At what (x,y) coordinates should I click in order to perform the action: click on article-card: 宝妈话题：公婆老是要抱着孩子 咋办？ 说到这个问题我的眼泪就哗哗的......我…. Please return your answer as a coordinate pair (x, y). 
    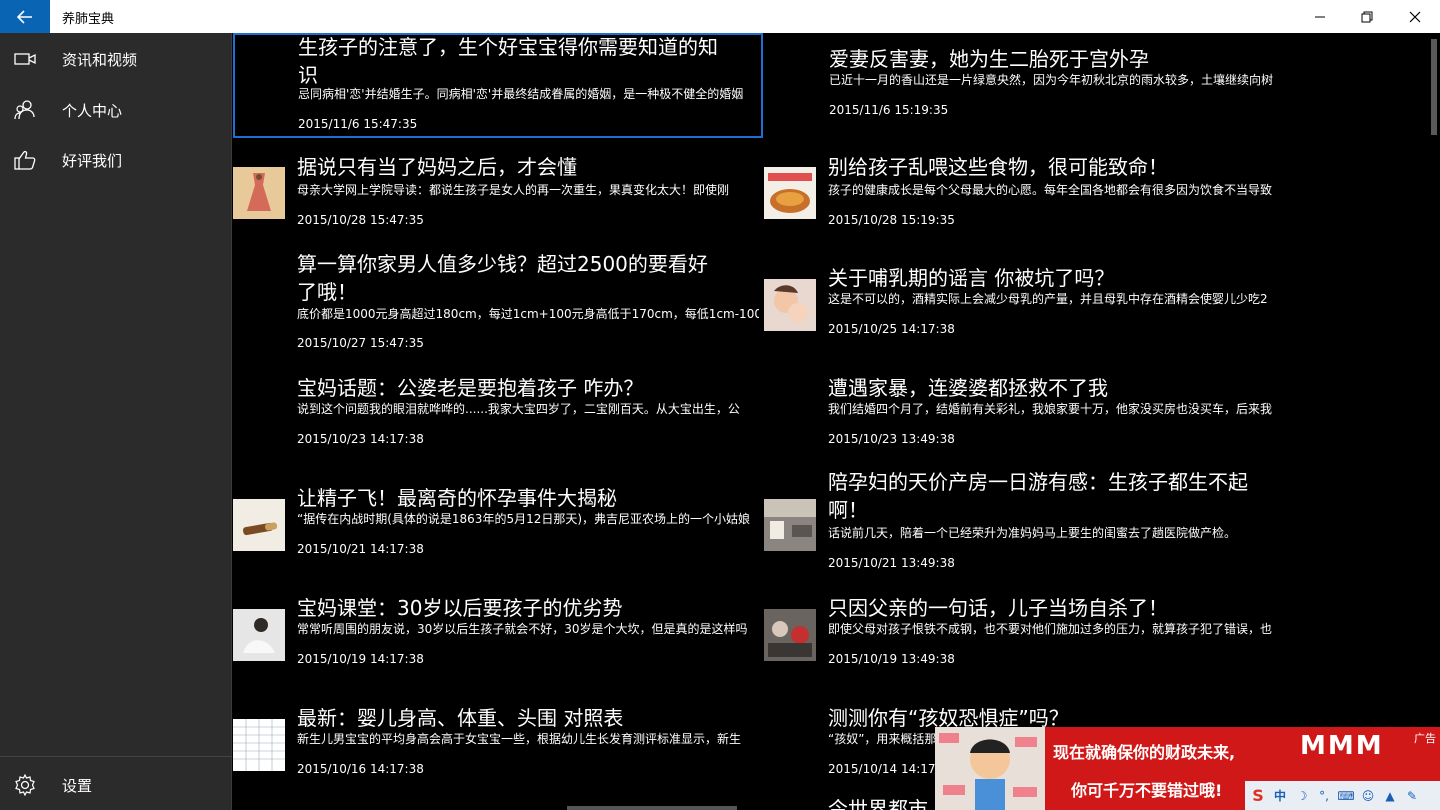
    Looking at the image, I should click on (497, 422).